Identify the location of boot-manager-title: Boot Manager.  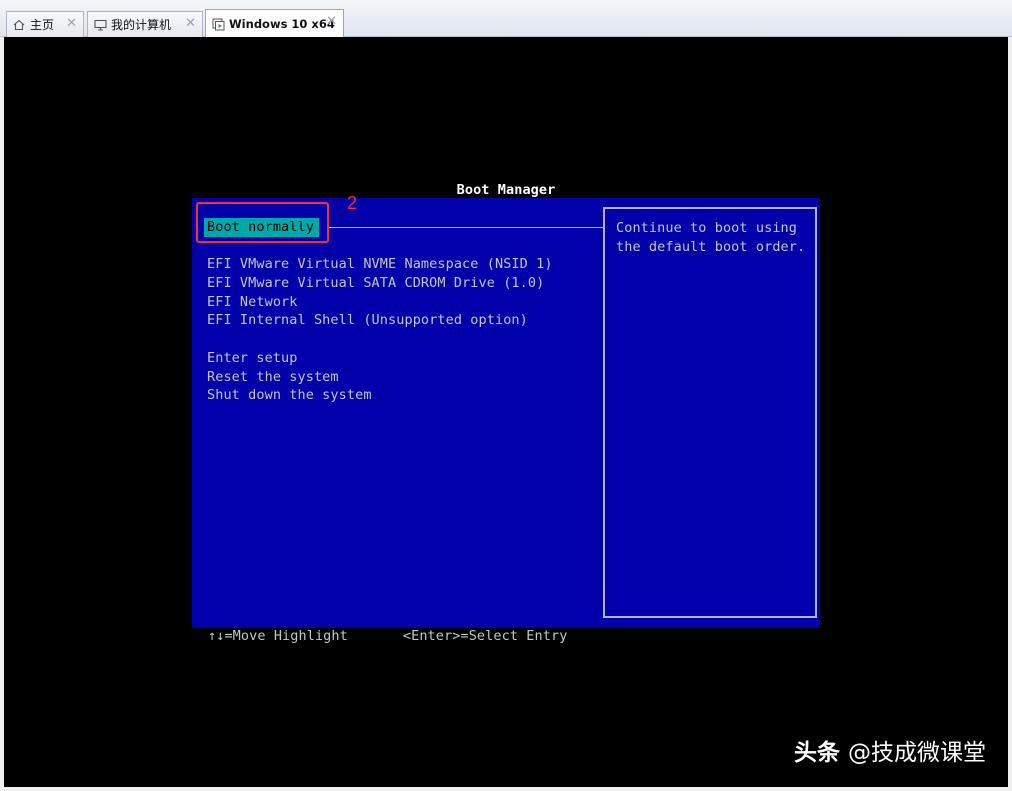
(506, 190).